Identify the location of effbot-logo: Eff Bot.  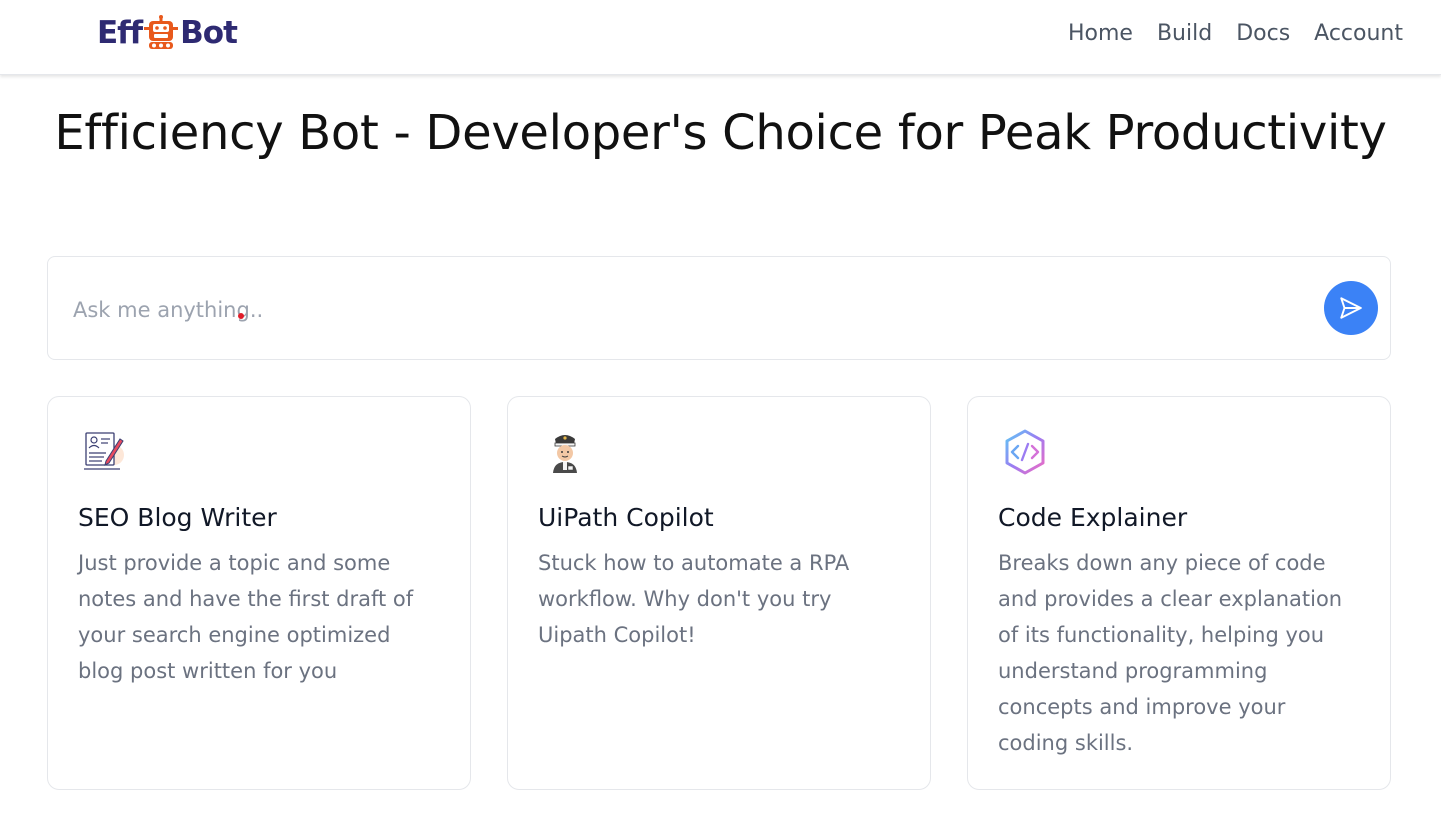
(167, 33).